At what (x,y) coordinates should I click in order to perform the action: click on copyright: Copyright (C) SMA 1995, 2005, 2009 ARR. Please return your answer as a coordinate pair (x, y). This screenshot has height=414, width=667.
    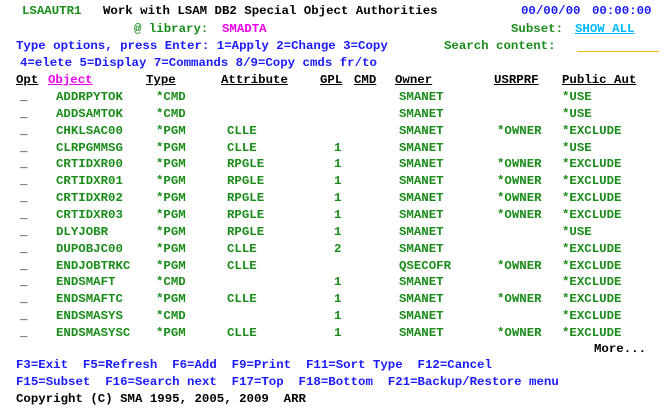
    Looking at the image, I should click on (161, 399).